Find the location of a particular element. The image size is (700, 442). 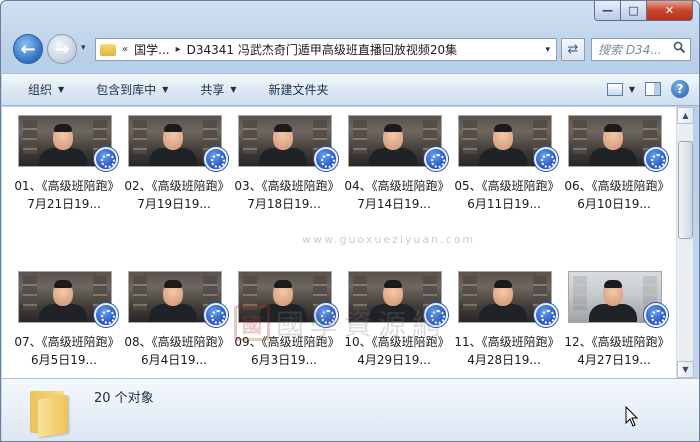

toolbar-right-group: ▼ ? is located at coordinates (647, 89).